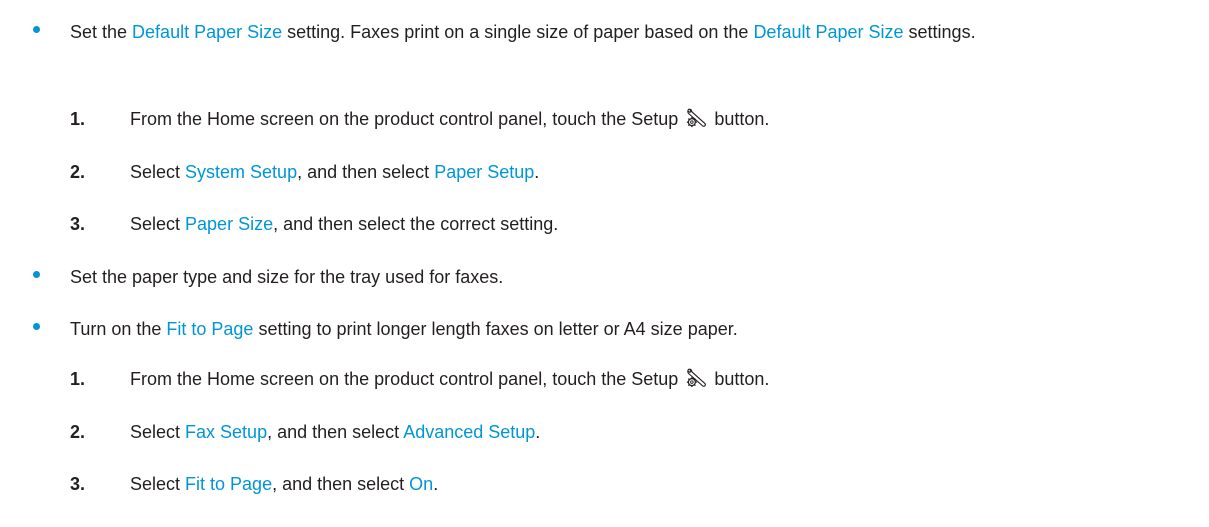 This screenshot has width=1209, height=527. I want to click on menu-reference-link: On, so click(421, 484).